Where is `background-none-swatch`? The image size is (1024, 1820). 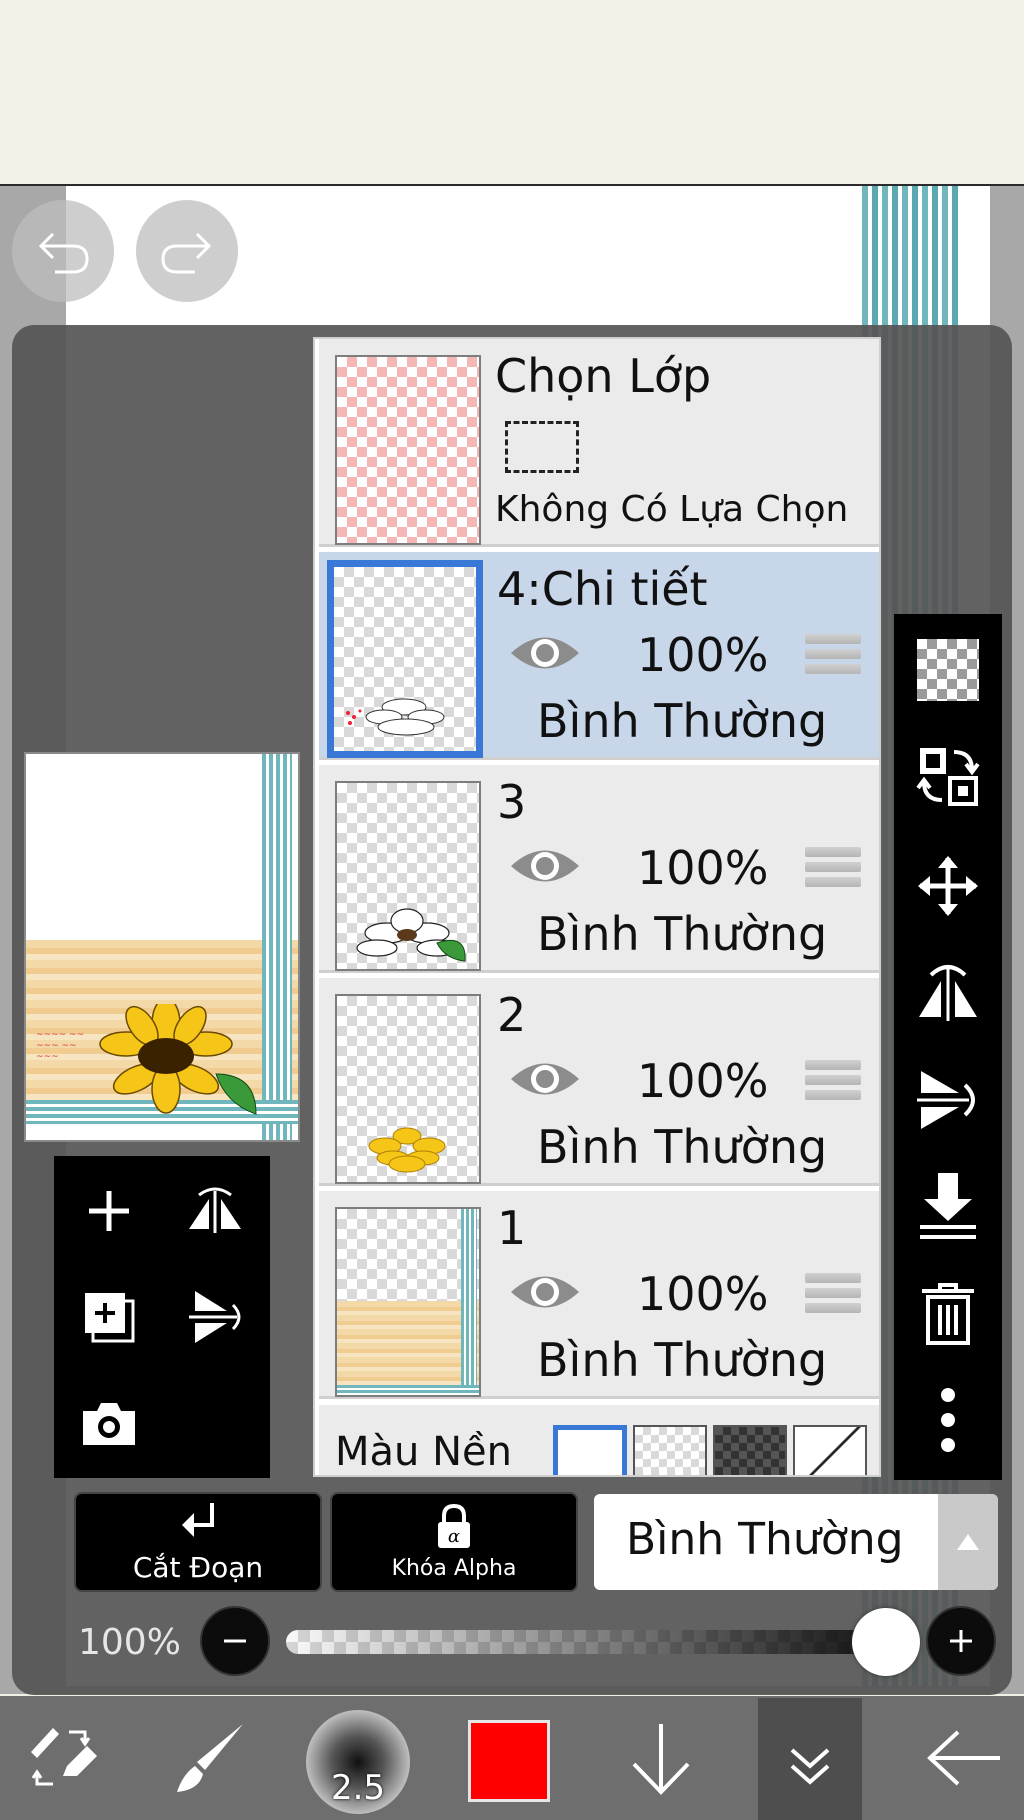
background-none-swatch is located at coordinates (830, 1450).